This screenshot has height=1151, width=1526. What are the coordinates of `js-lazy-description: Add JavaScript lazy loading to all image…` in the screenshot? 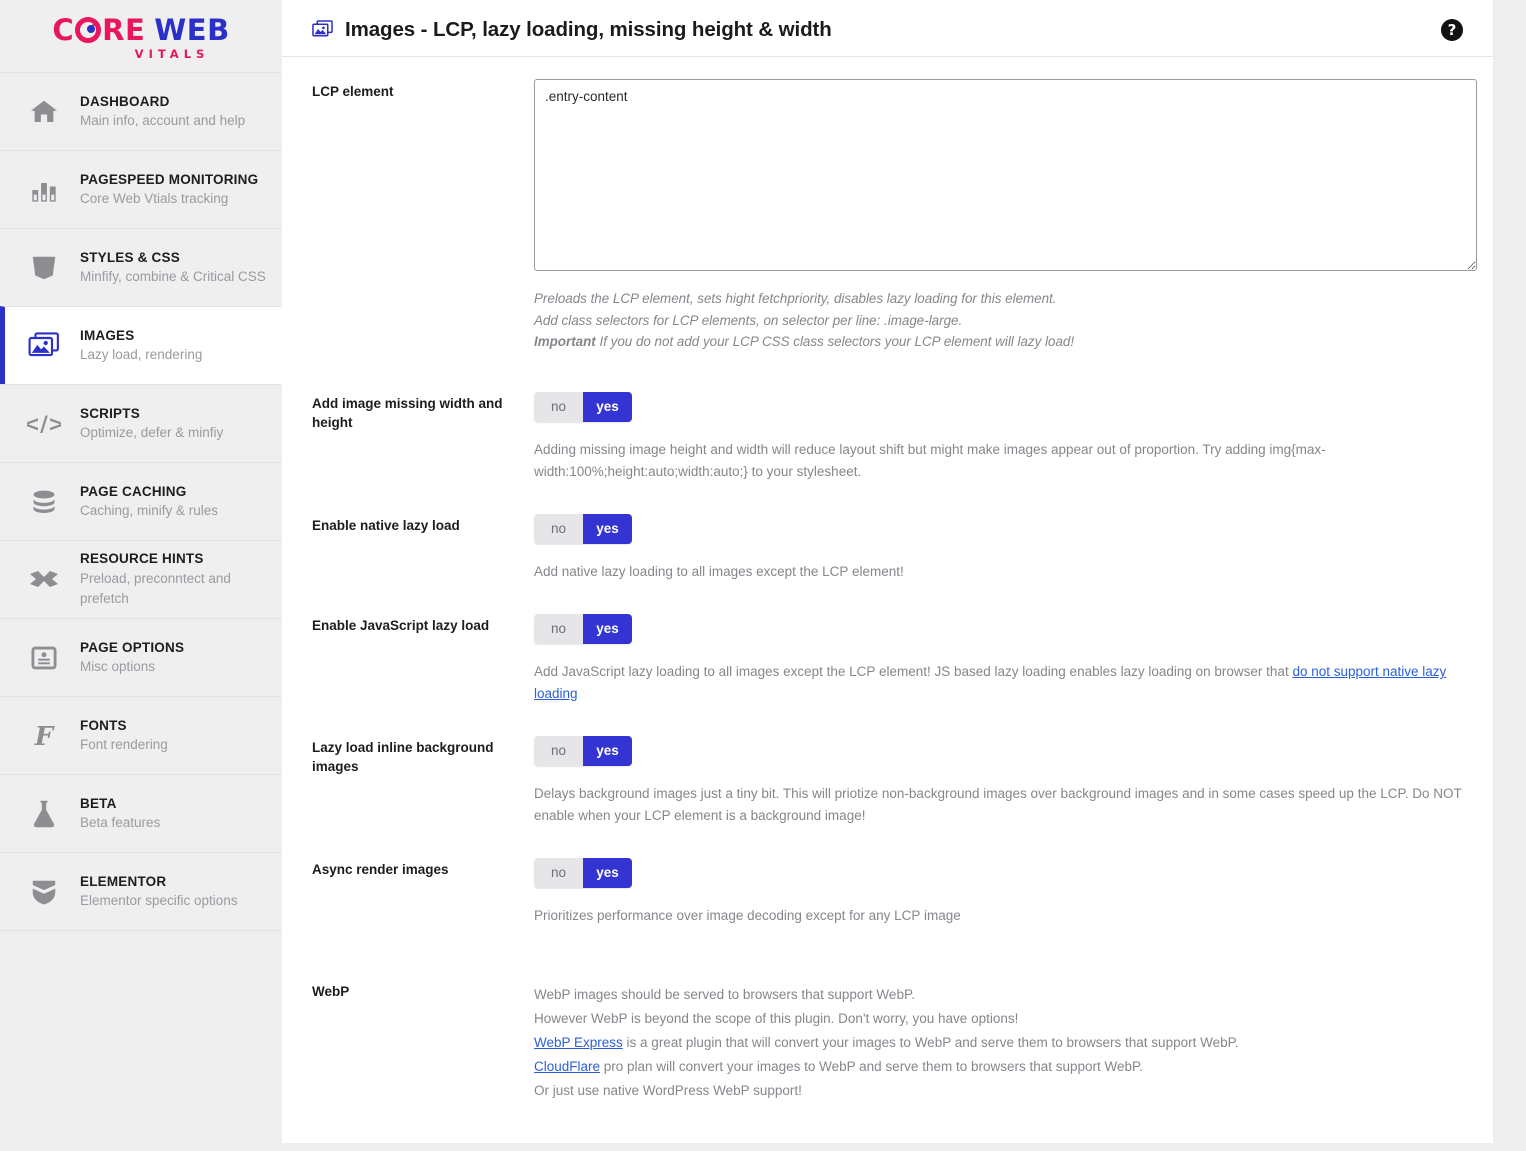 It's located at (998, 683).